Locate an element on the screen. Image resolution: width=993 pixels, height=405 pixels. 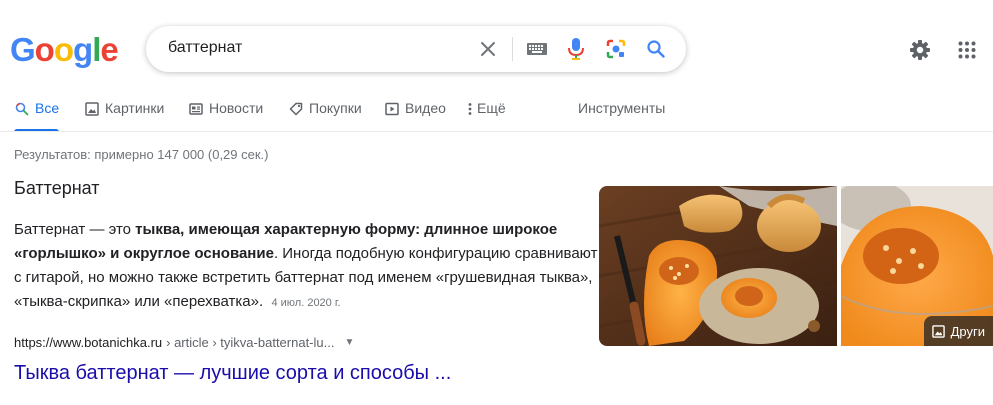
google-logo: Google is located at coordinates (64, 49).